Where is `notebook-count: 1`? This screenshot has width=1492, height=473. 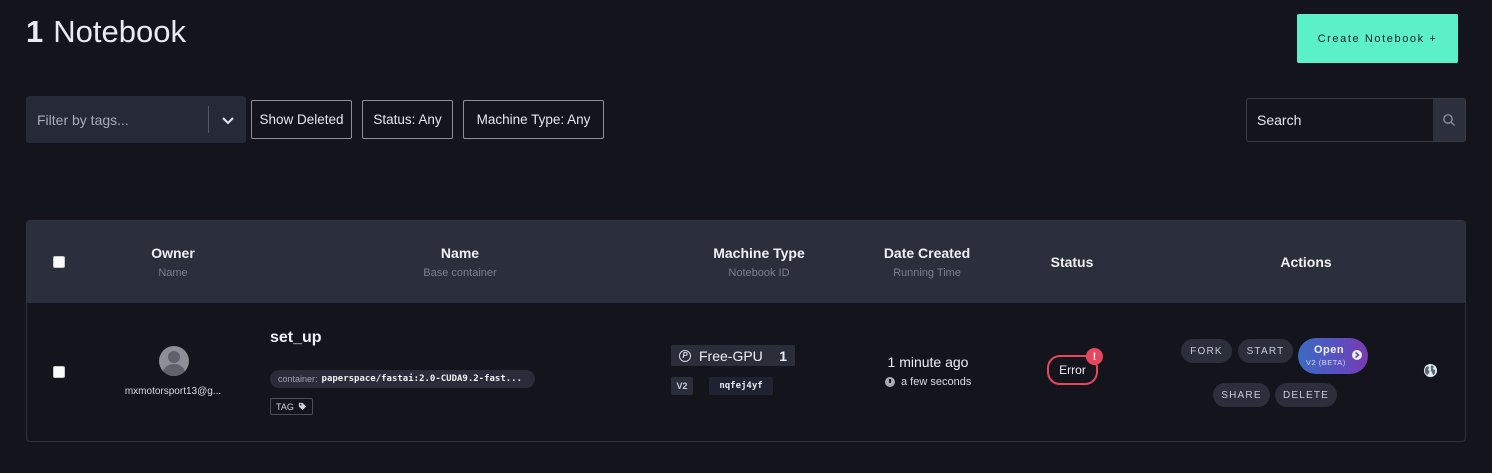 notebook-count: 1 is located at coordinates (35, 31).